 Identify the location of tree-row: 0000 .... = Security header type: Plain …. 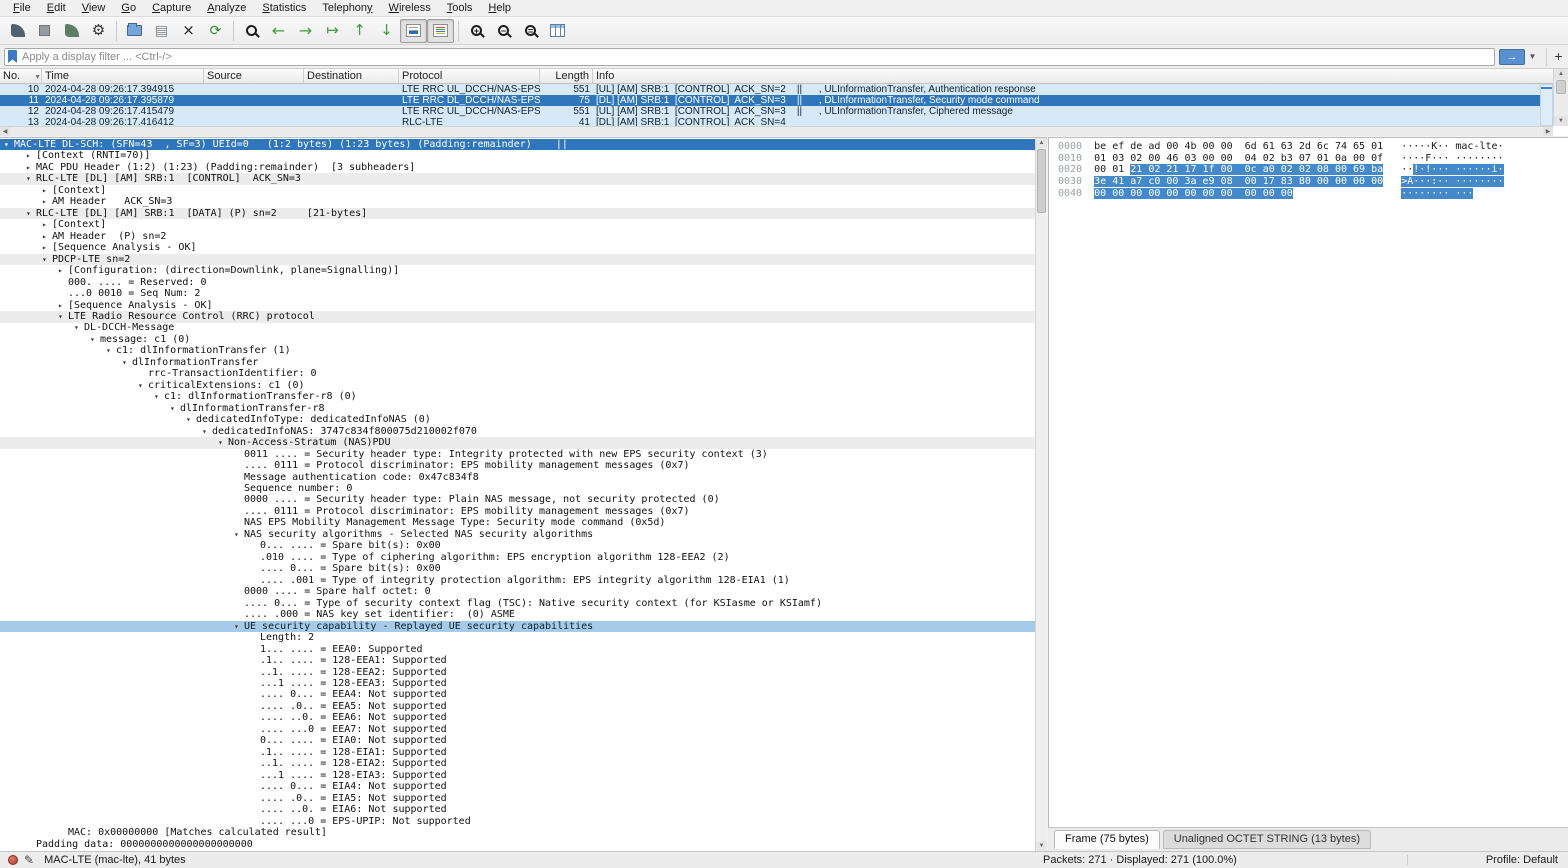
(517, 500).